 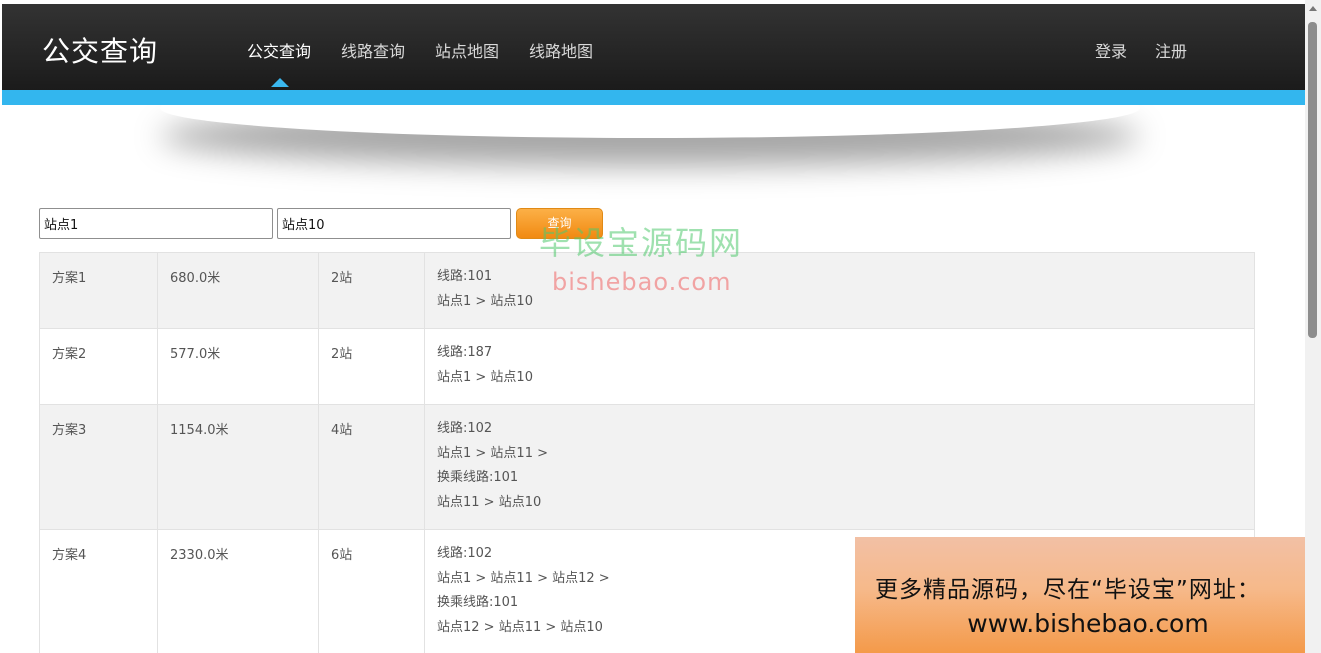 What do you see at coordinates (1088, 623) in the screenshot?
I see `ad-url: www.bishebao.com` at bounding box center [1088, 623].